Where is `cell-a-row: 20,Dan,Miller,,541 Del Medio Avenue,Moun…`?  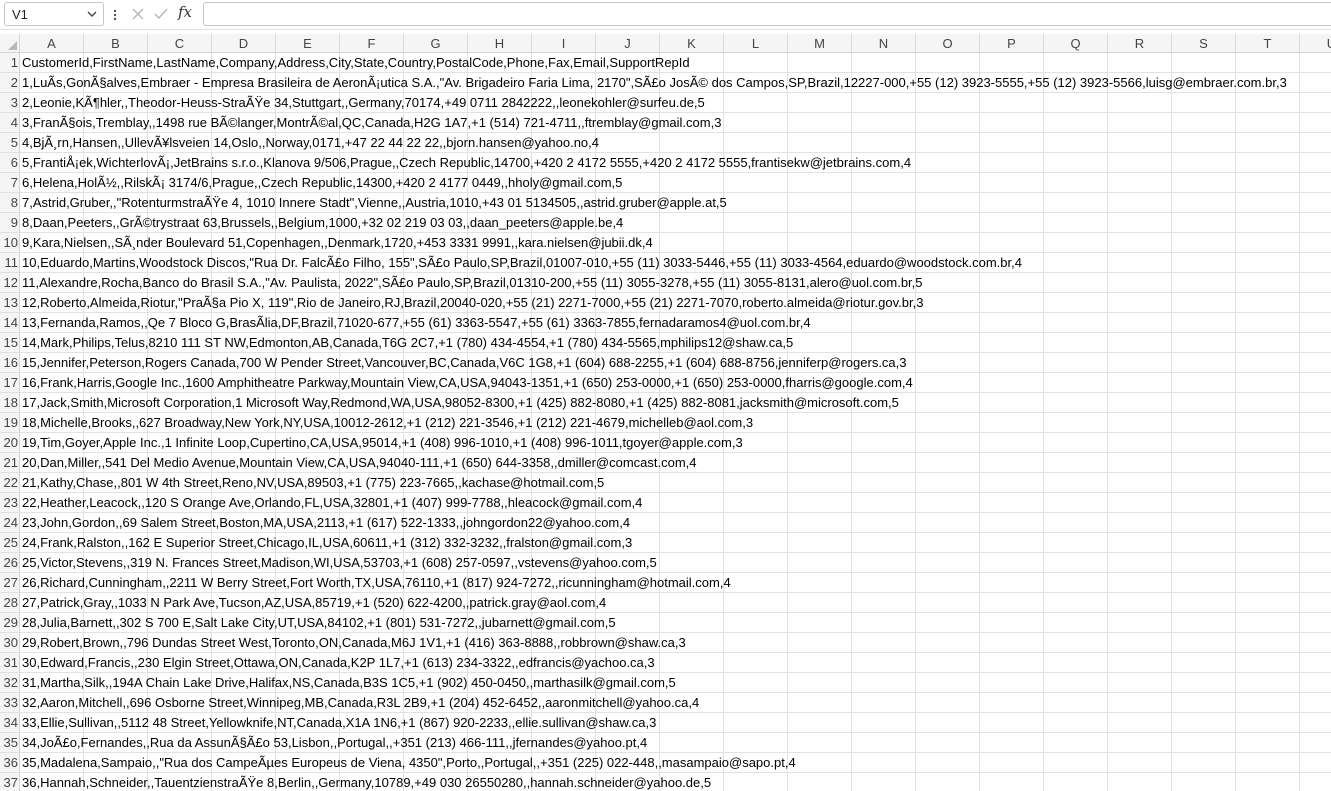 cell-a-row: 20,Dan,Miller,,541 Del Medio Avenue,Moun… is located at coordinates (358, 463).